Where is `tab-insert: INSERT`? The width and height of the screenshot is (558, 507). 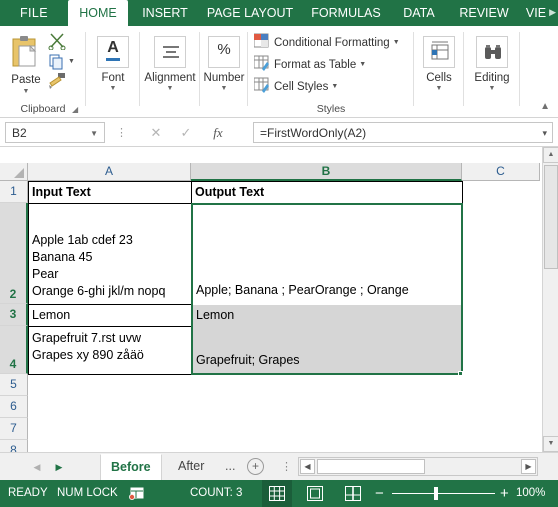 tab-insert: INSERT is located at coordinates (165, 13).